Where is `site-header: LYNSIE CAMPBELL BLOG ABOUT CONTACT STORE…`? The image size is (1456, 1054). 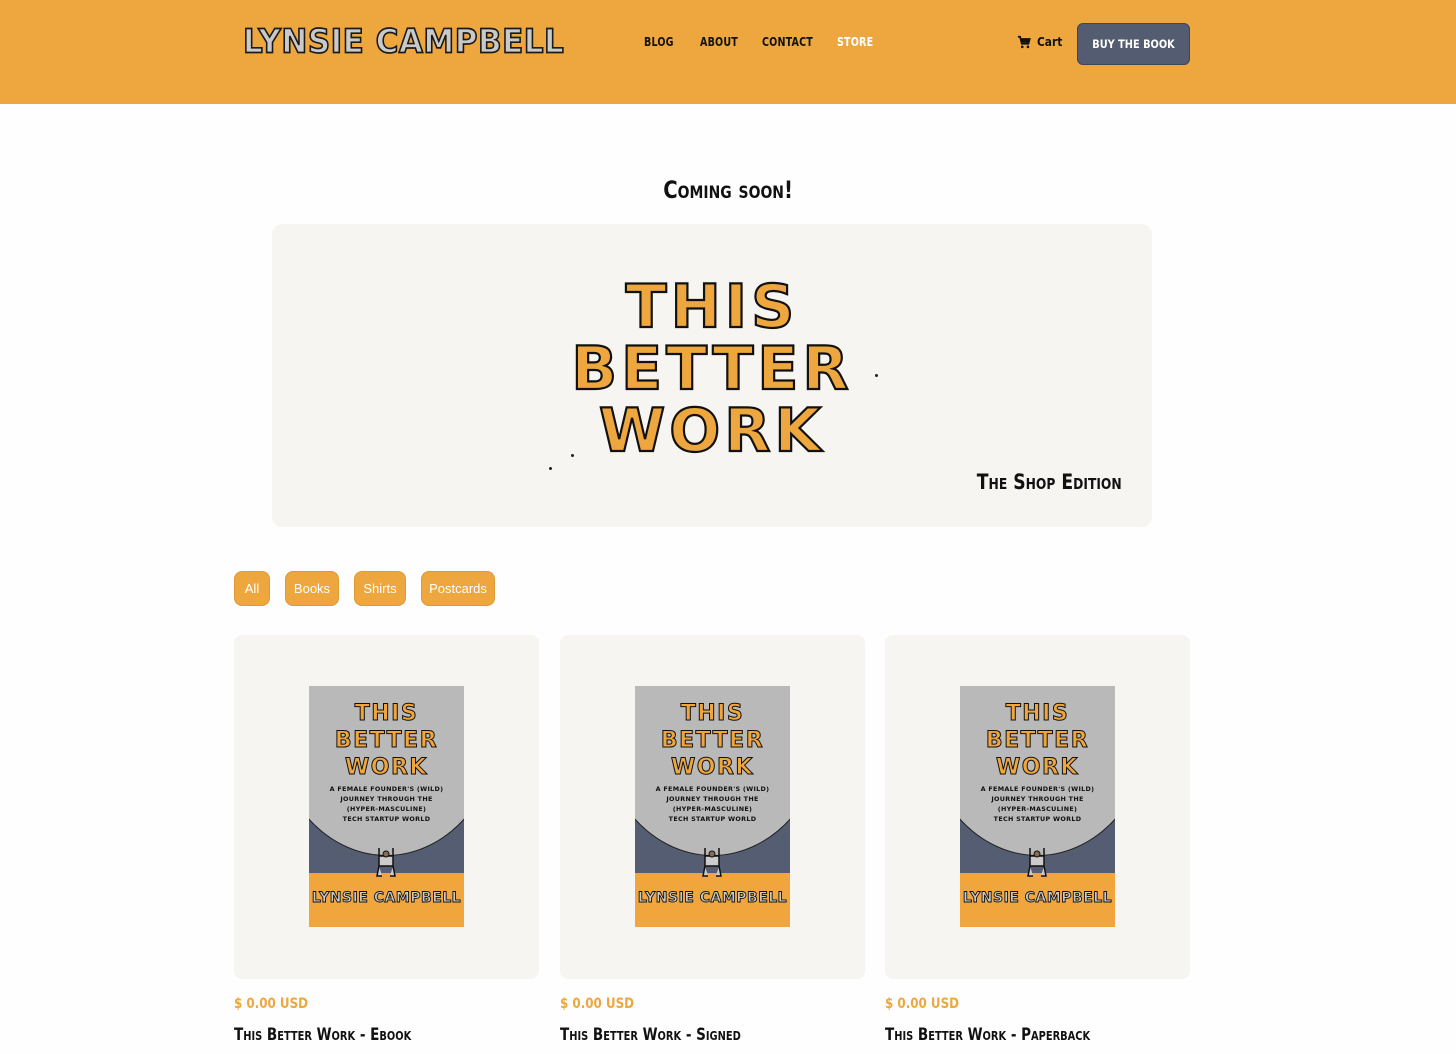 site-header: LYNSIE CAMPBELL BLOG ABOUT CONTACT STORE… is located at coordinates (728, 52).